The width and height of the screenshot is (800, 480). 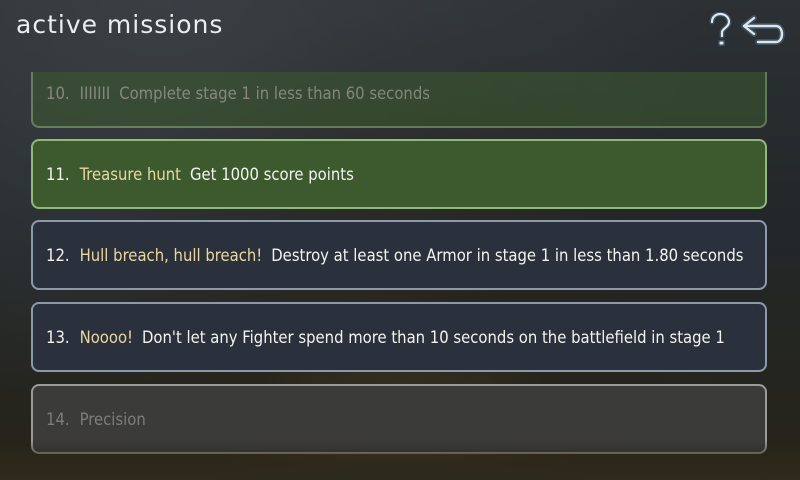 I want to click on mission-name: Noooo!, so click(x=106, y=337).